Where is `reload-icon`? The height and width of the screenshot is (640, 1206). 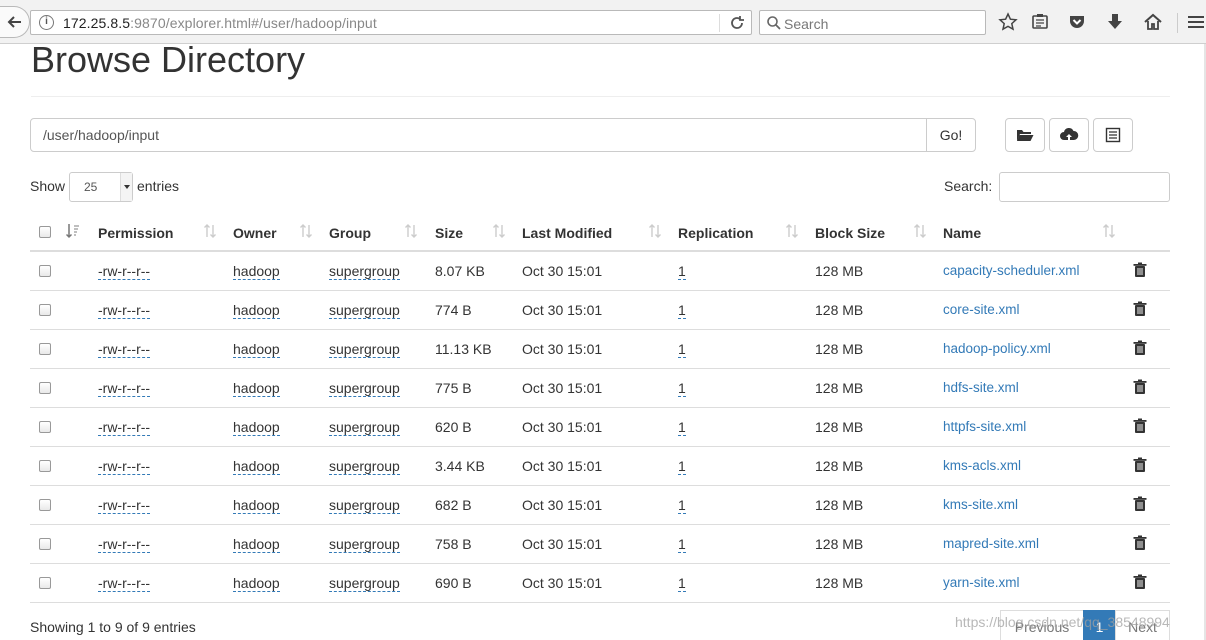
reload-icon is located at coordinates (737, 23).